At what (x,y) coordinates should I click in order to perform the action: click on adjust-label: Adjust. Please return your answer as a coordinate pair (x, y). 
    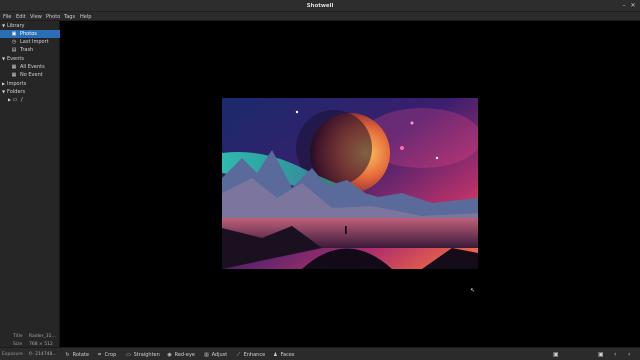
    Looking at the image, I should click on (219, 355).